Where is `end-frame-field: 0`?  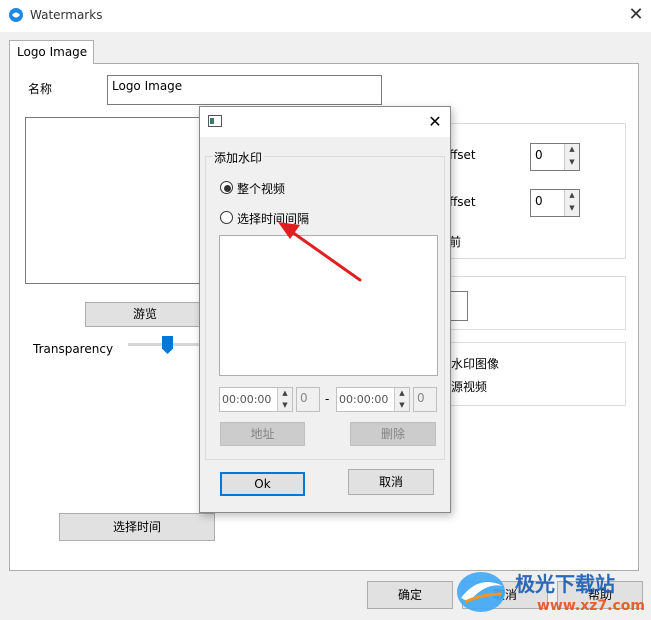
end-frame-field: 0 is located at coordinates (425, 399).